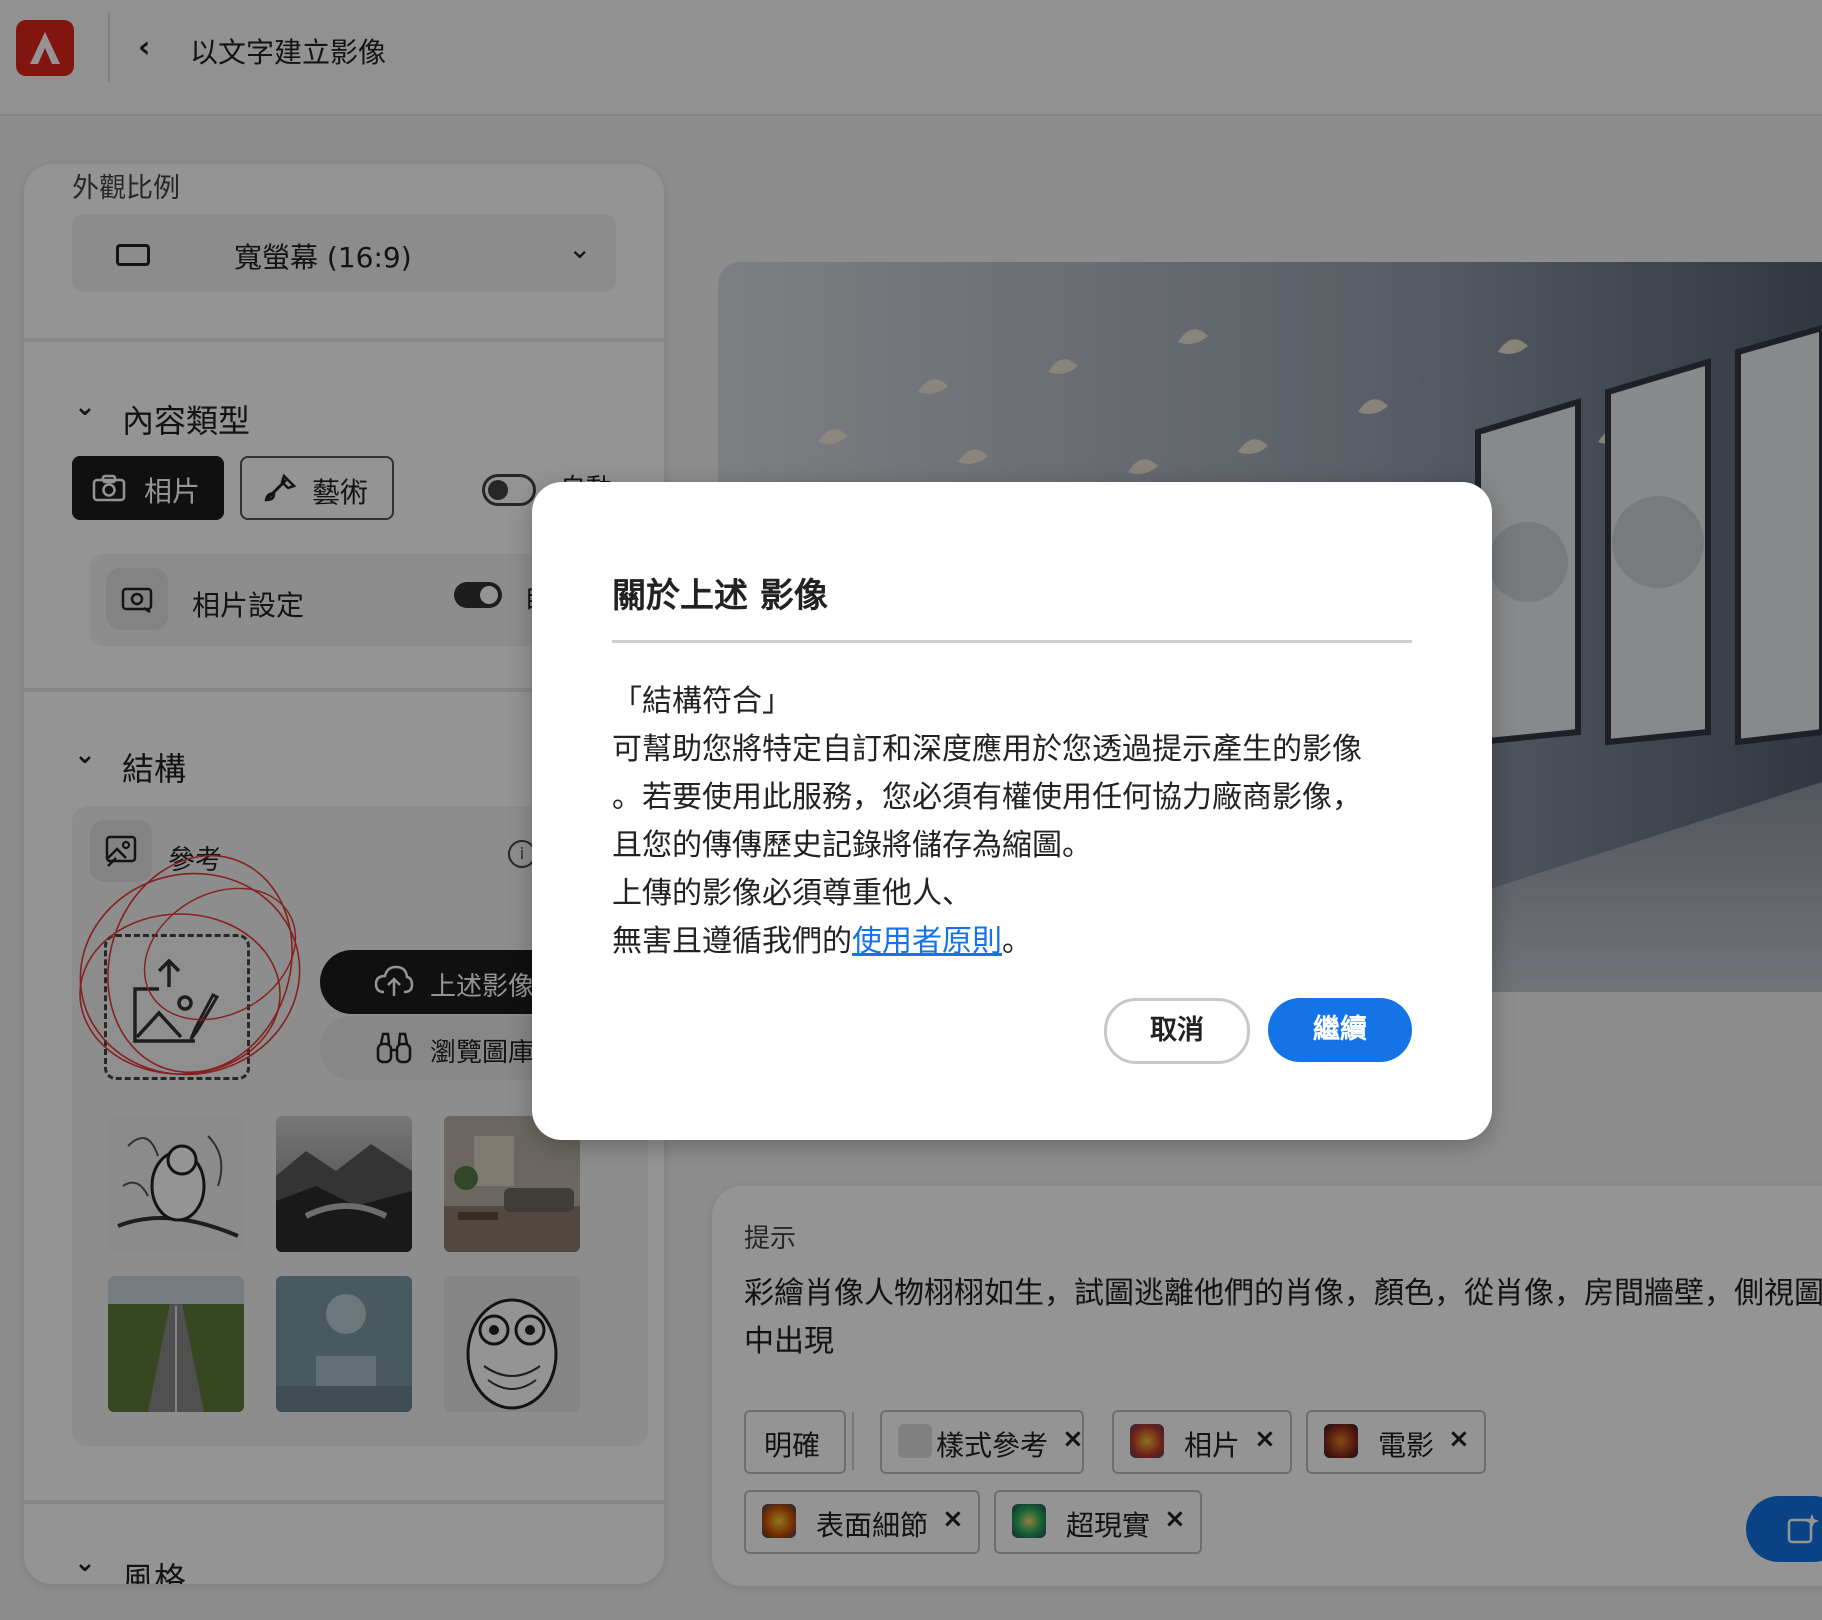  I want to click on dialog-text-line: 。若要使用此服務，您必須有權使用任何協力廠商影像，, so click(987, 797).